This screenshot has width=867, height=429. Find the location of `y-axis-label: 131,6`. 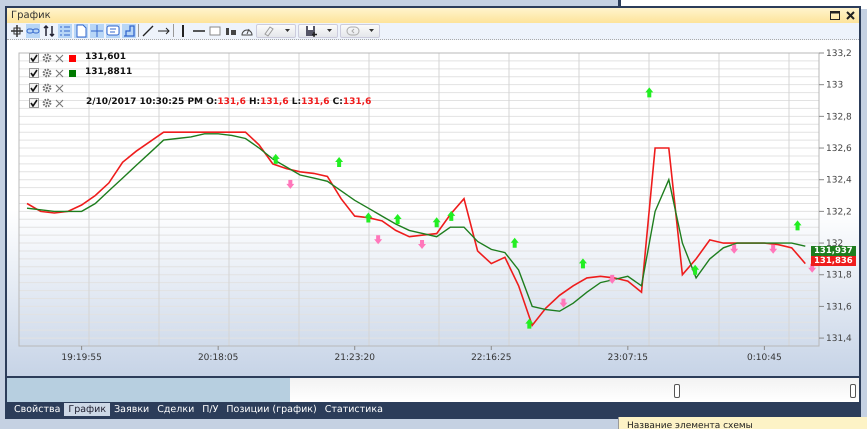

y-axis-label: 131,6 is located at coordinates (839, 307).